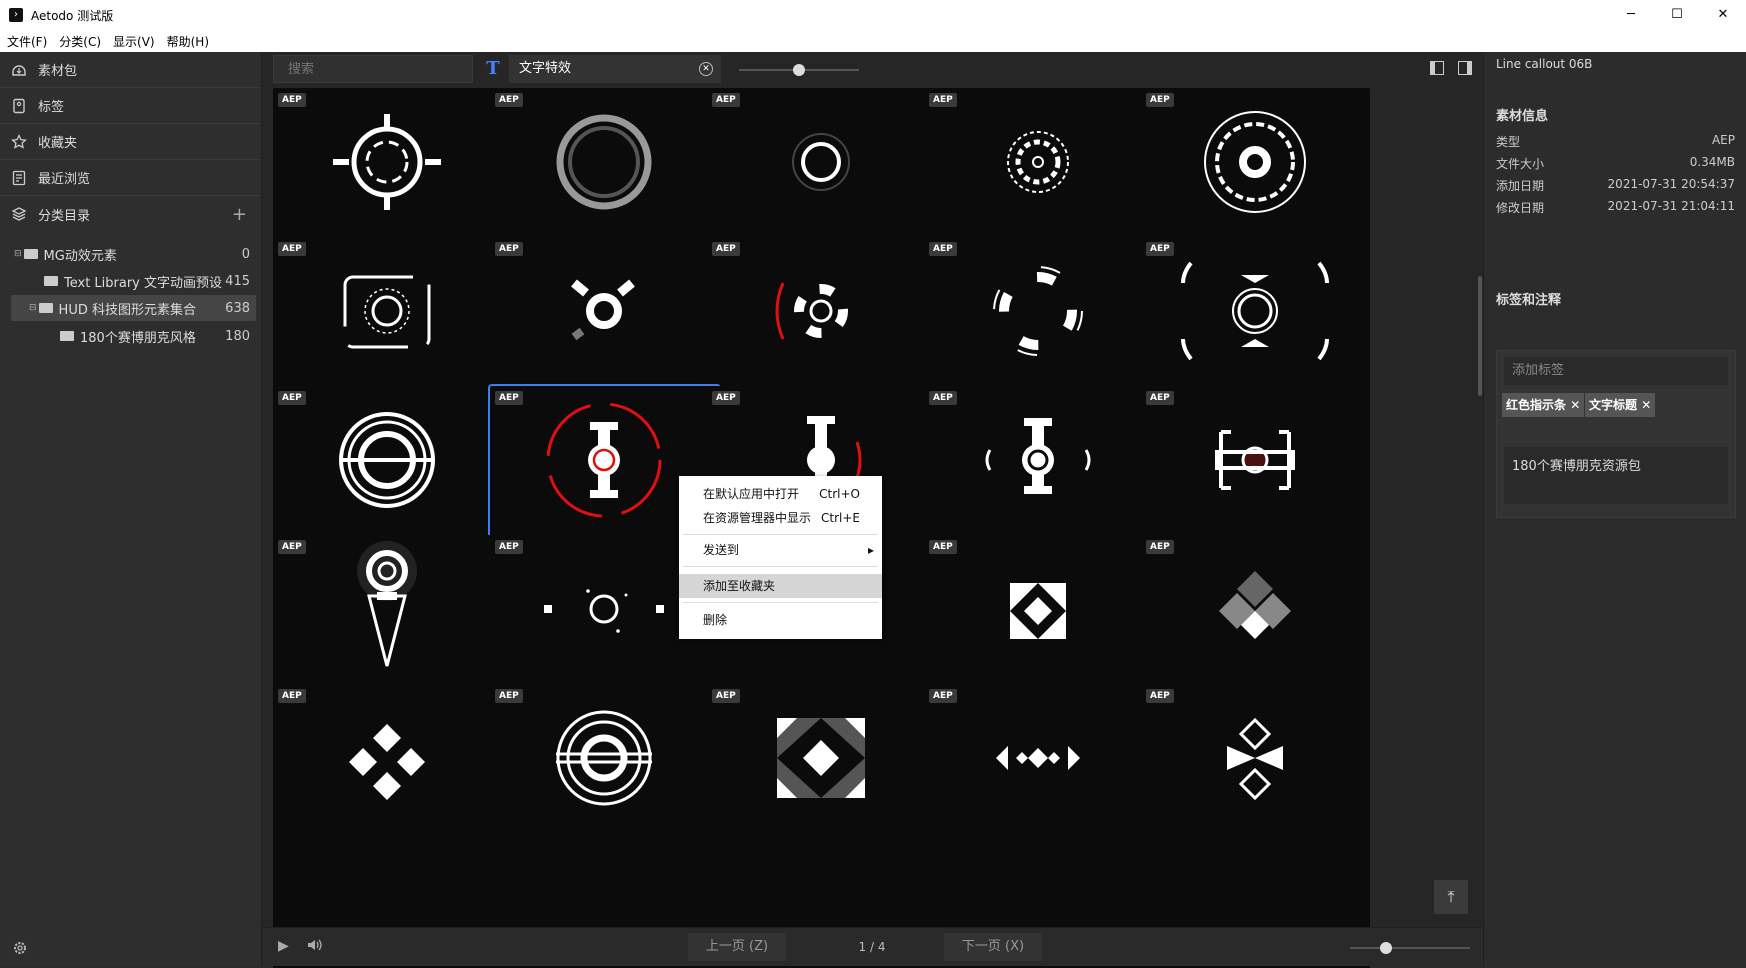 The image size is (1746, 968). Describe the element at coordinates (615, 69) in the screenshot. I see `active-tag-filter: 文字特效 ✕` at that location.